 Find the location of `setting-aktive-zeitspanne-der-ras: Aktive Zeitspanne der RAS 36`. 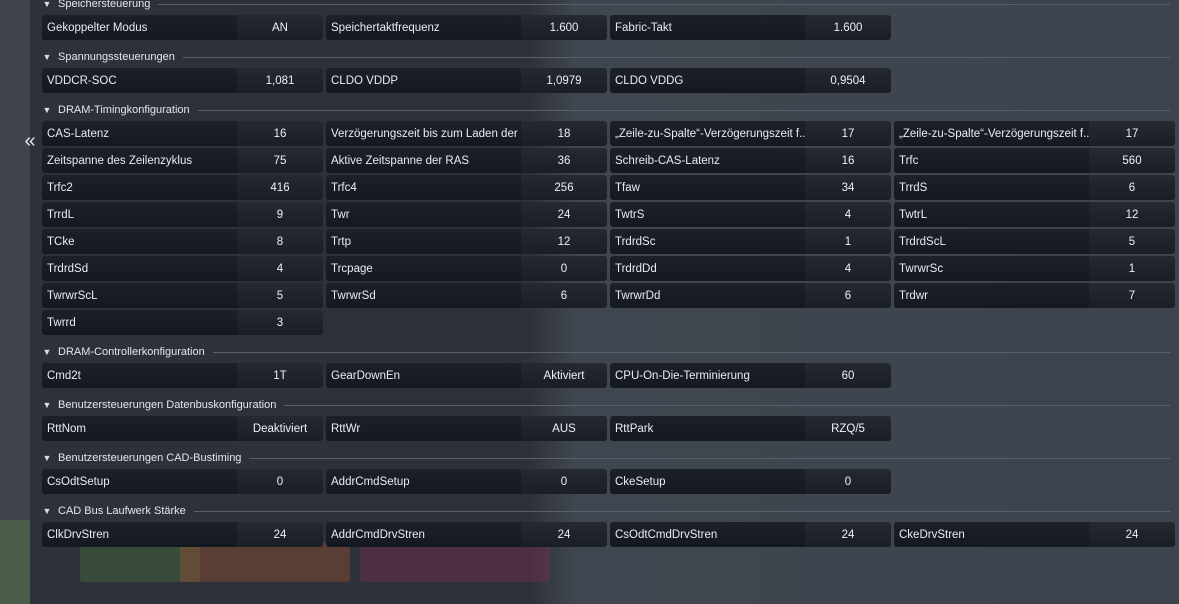

setting-aktive-zeitspanne-der-ras: Aktive Zeitspanne der RAS 36 is located at coordinates (466, 160).